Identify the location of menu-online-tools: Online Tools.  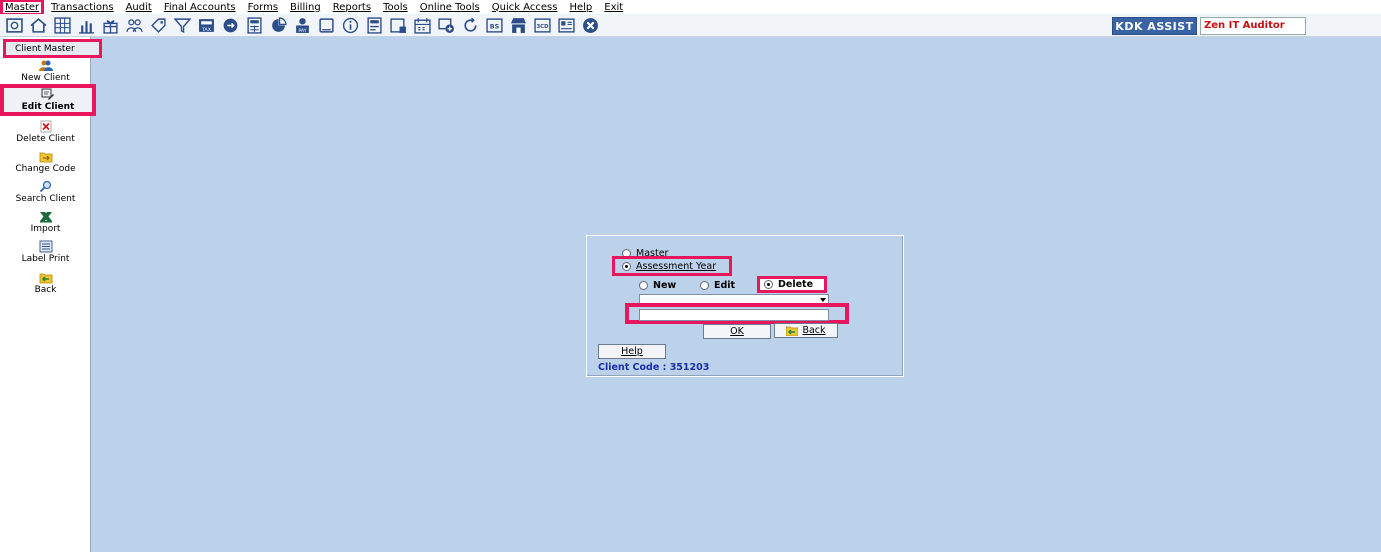
(450, 7).